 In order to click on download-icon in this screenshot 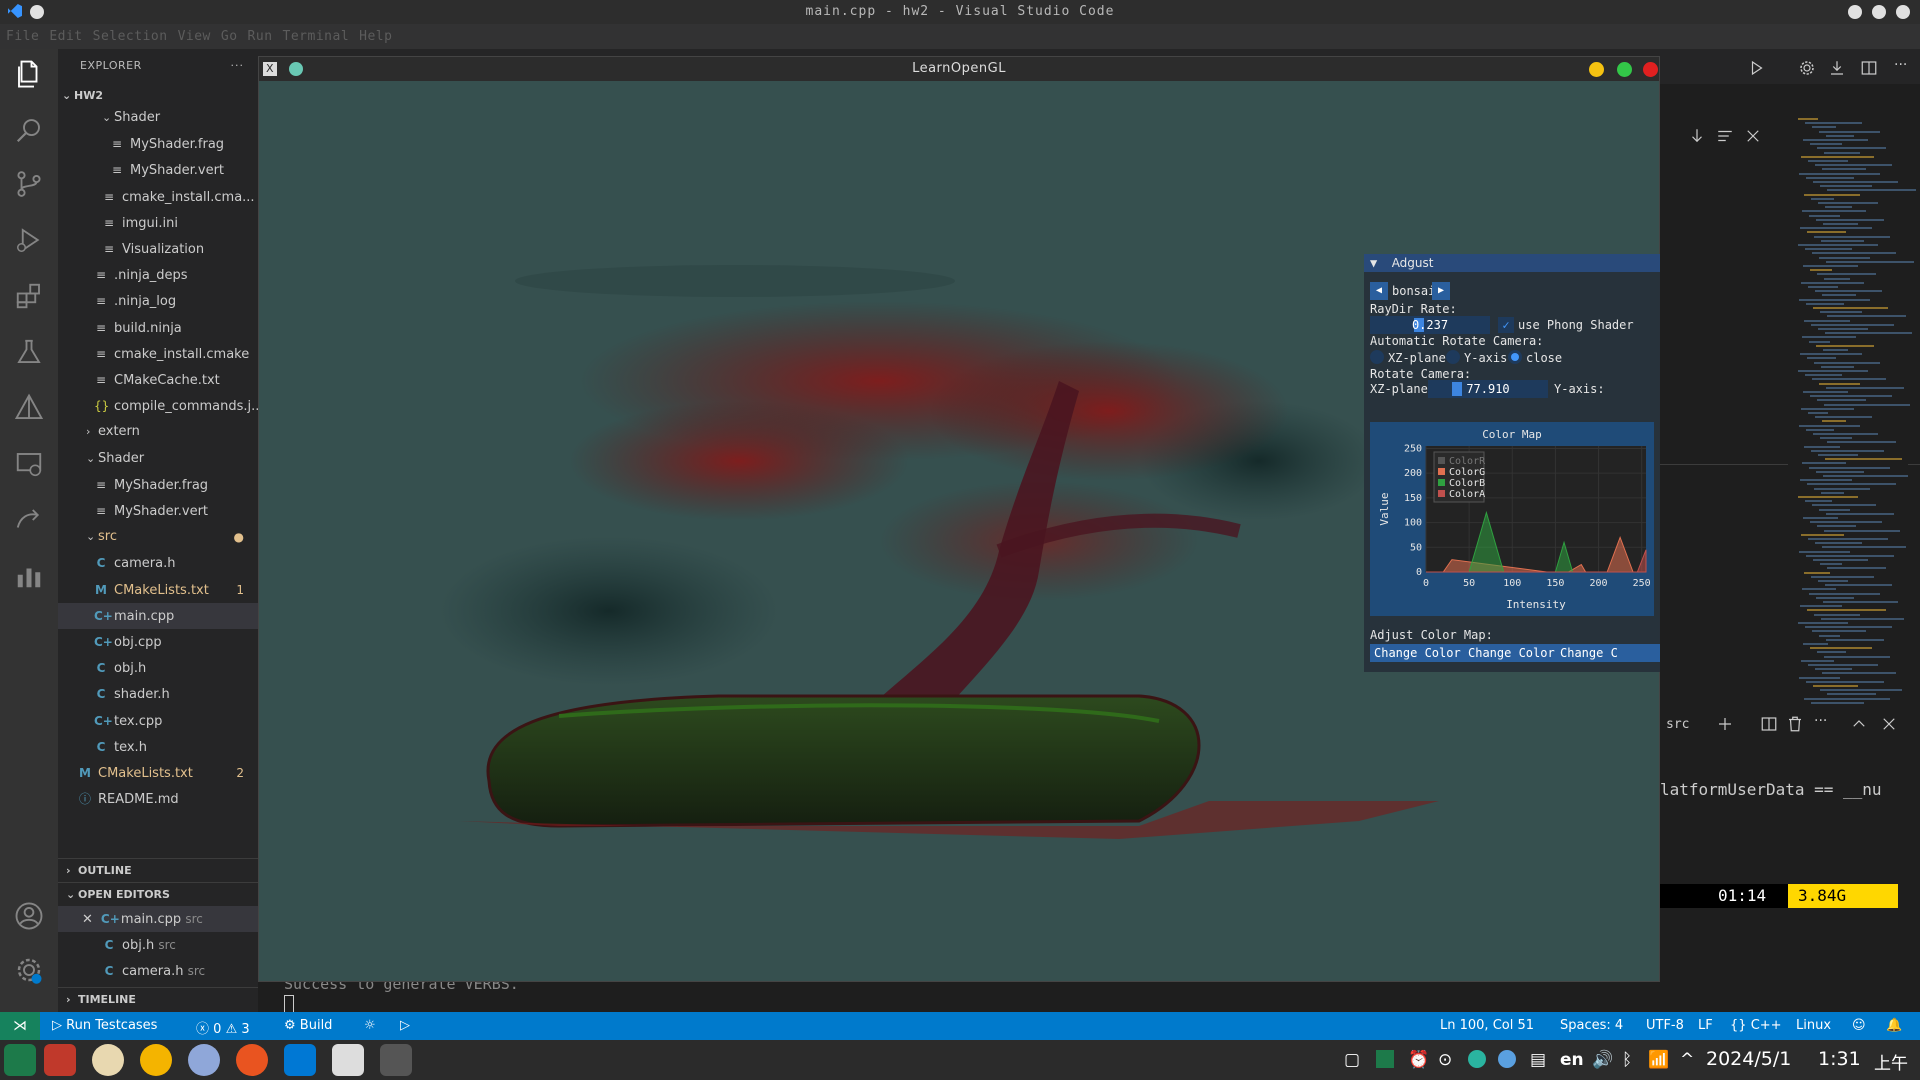, I will do `click(1837, 68)`.